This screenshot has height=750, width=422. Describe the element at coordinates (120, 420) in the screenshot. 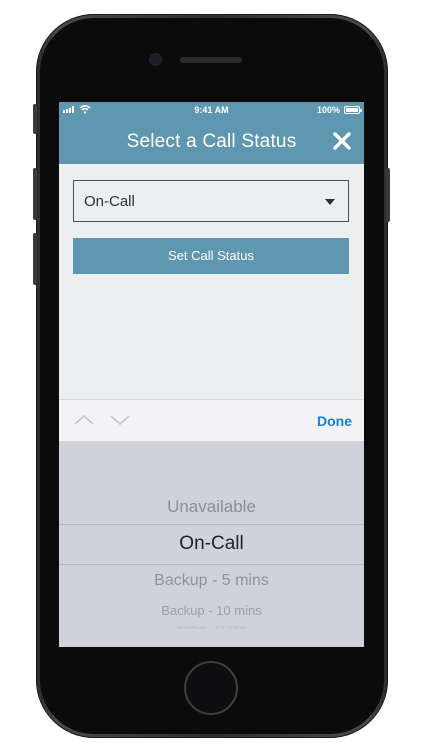

I see `chevron-down-icon` at that location.